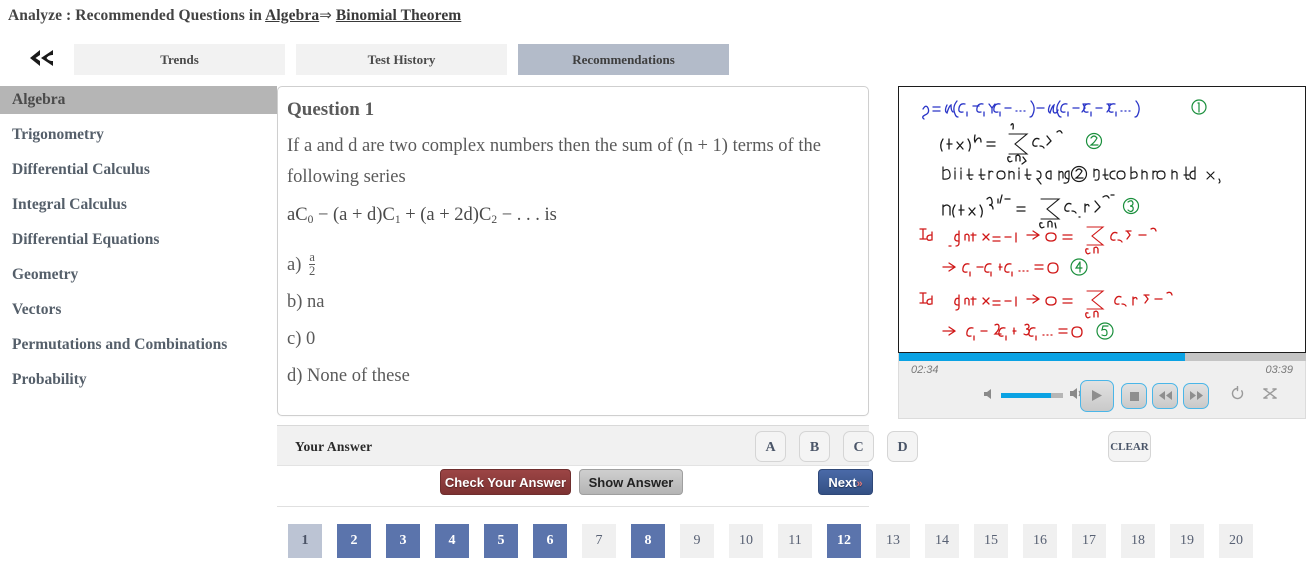  Describe the element at coordinates (1042, 357) in the screenshot. I see `progress-bar-fill` at that location.